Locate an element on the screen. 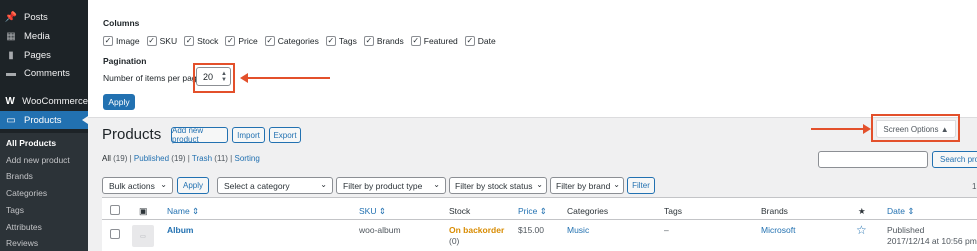 Image resolution: width=977 pixels, height=251 pixels. column-label: Stock is located at coordinates (208, 41).